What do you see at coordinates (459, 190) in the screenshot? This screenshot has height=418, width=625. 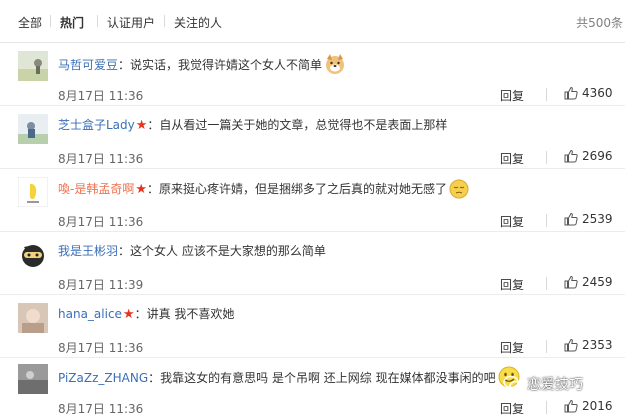 I see `pensive-face-emoji` at bounding box center [459, 190].